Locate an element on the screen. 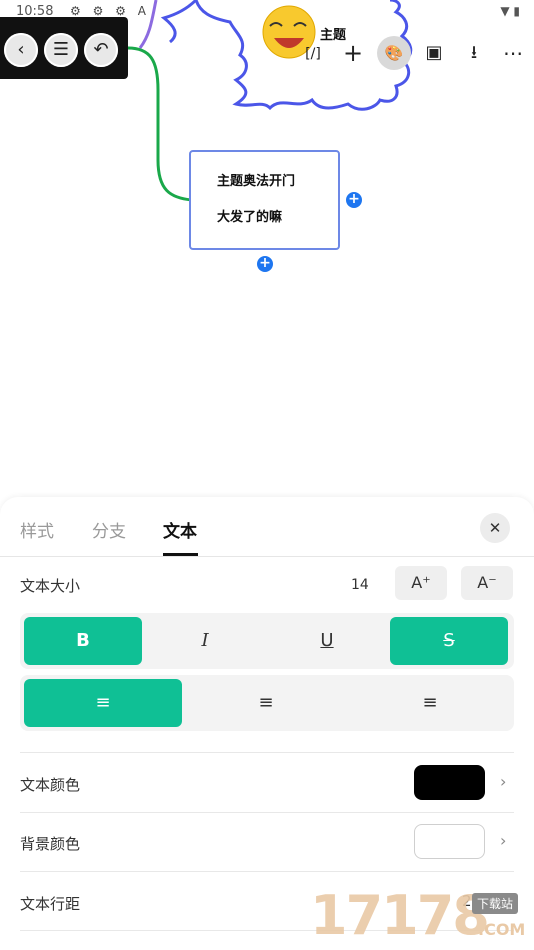 This screenshot has width=534, height=950. more-button: ⋯ is located at coordinates (513, 53).